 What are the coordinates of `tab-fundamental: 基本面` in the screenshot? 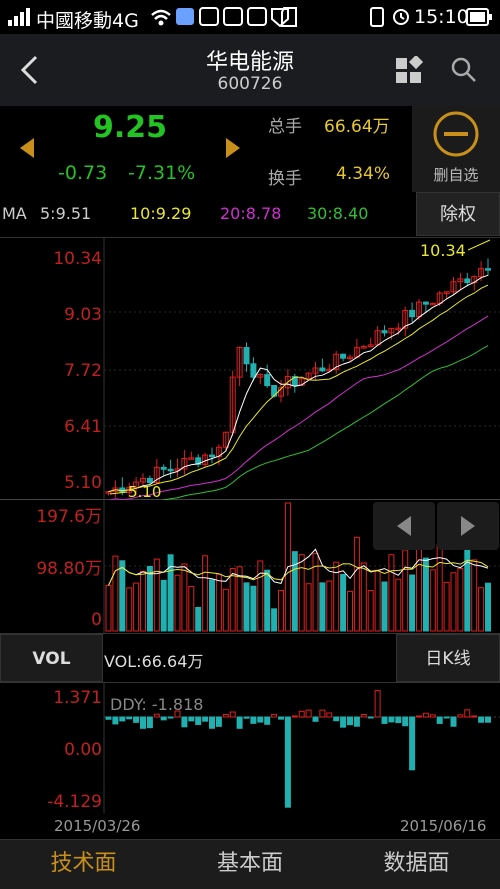 It's located at (250, 864).